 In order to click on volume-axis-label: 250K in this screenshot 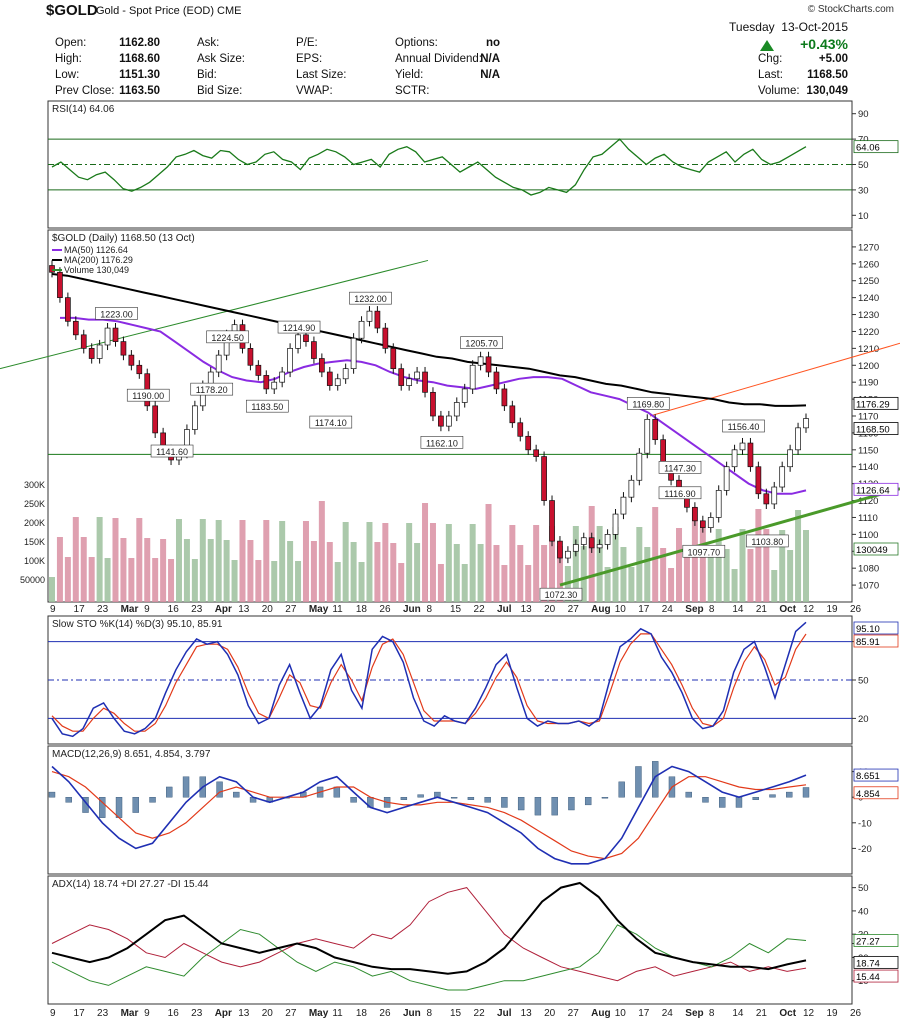, I will do `click(34, 504)`.